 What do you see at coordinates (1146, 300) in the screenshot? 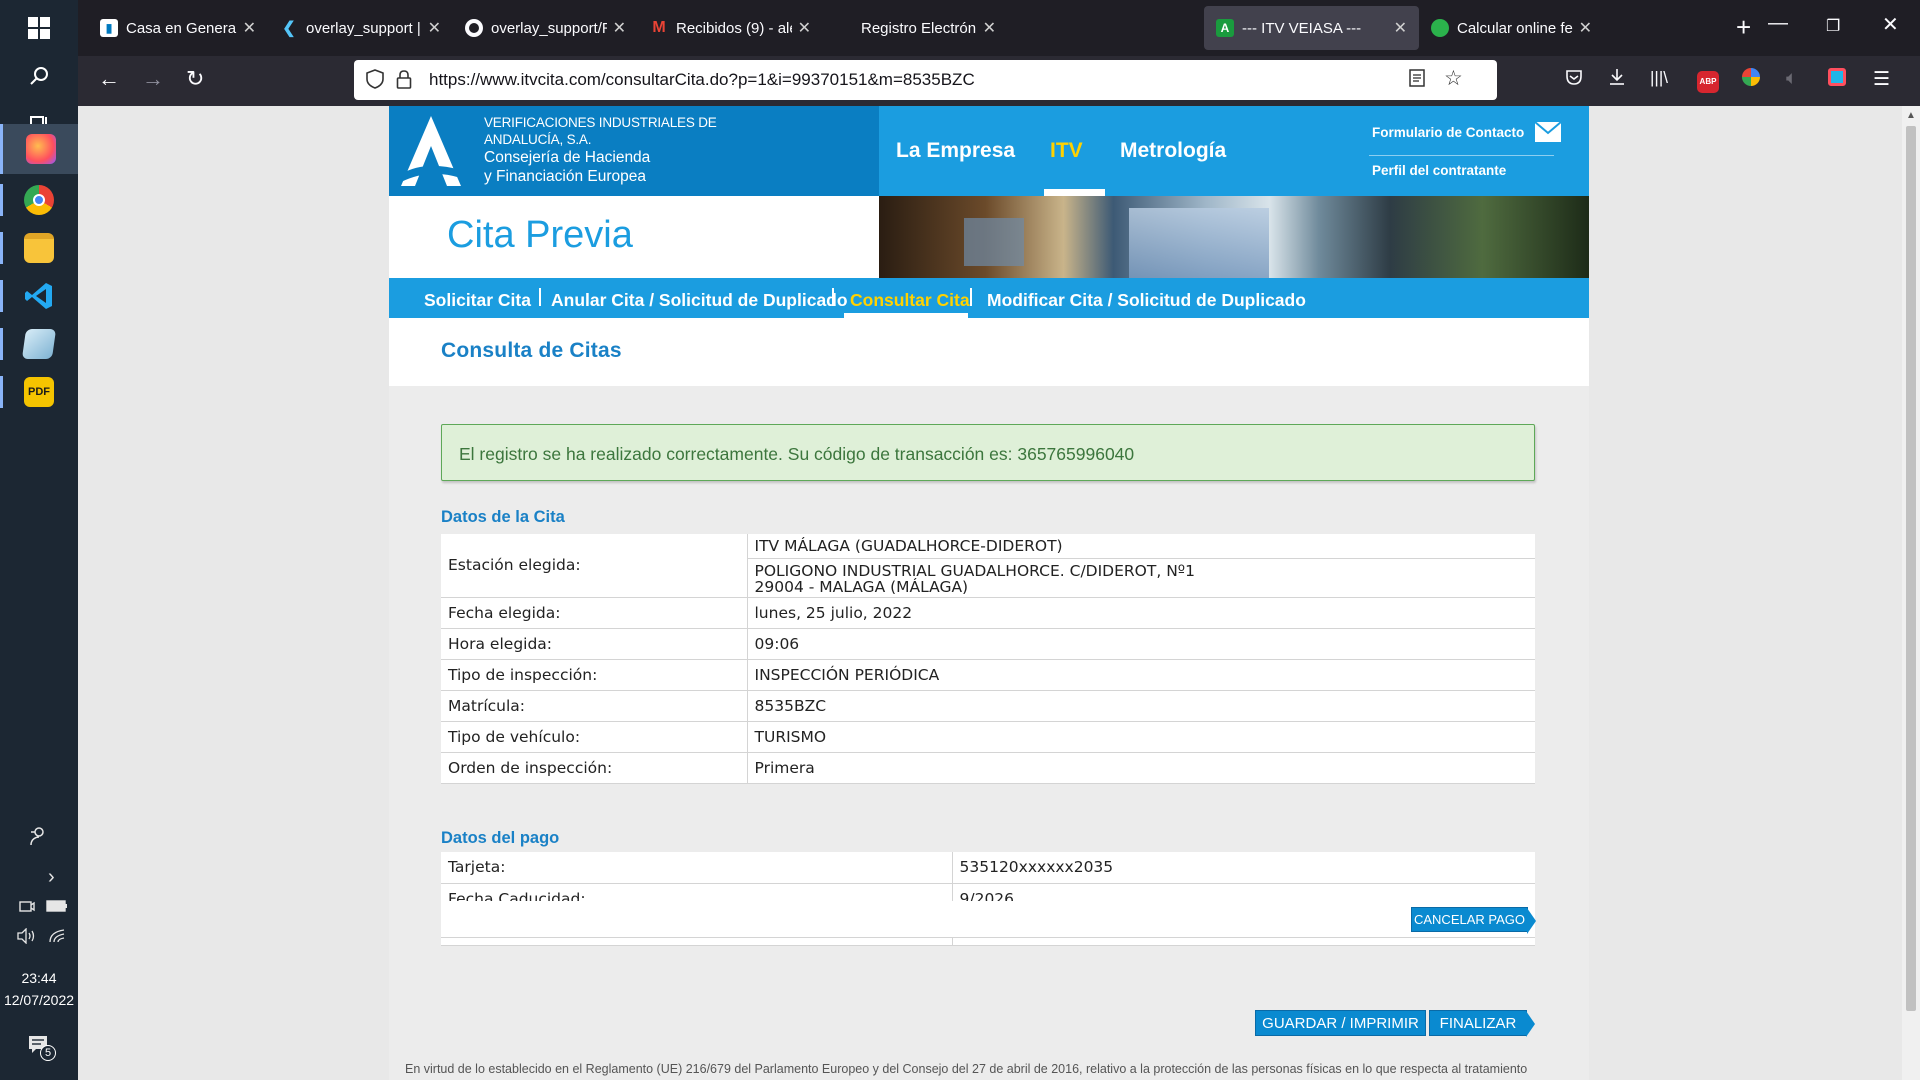
I see `subnav-modificar-cita: Modificar Cita / Solicitud de Duplicado` at bounding box center [1146, 300].